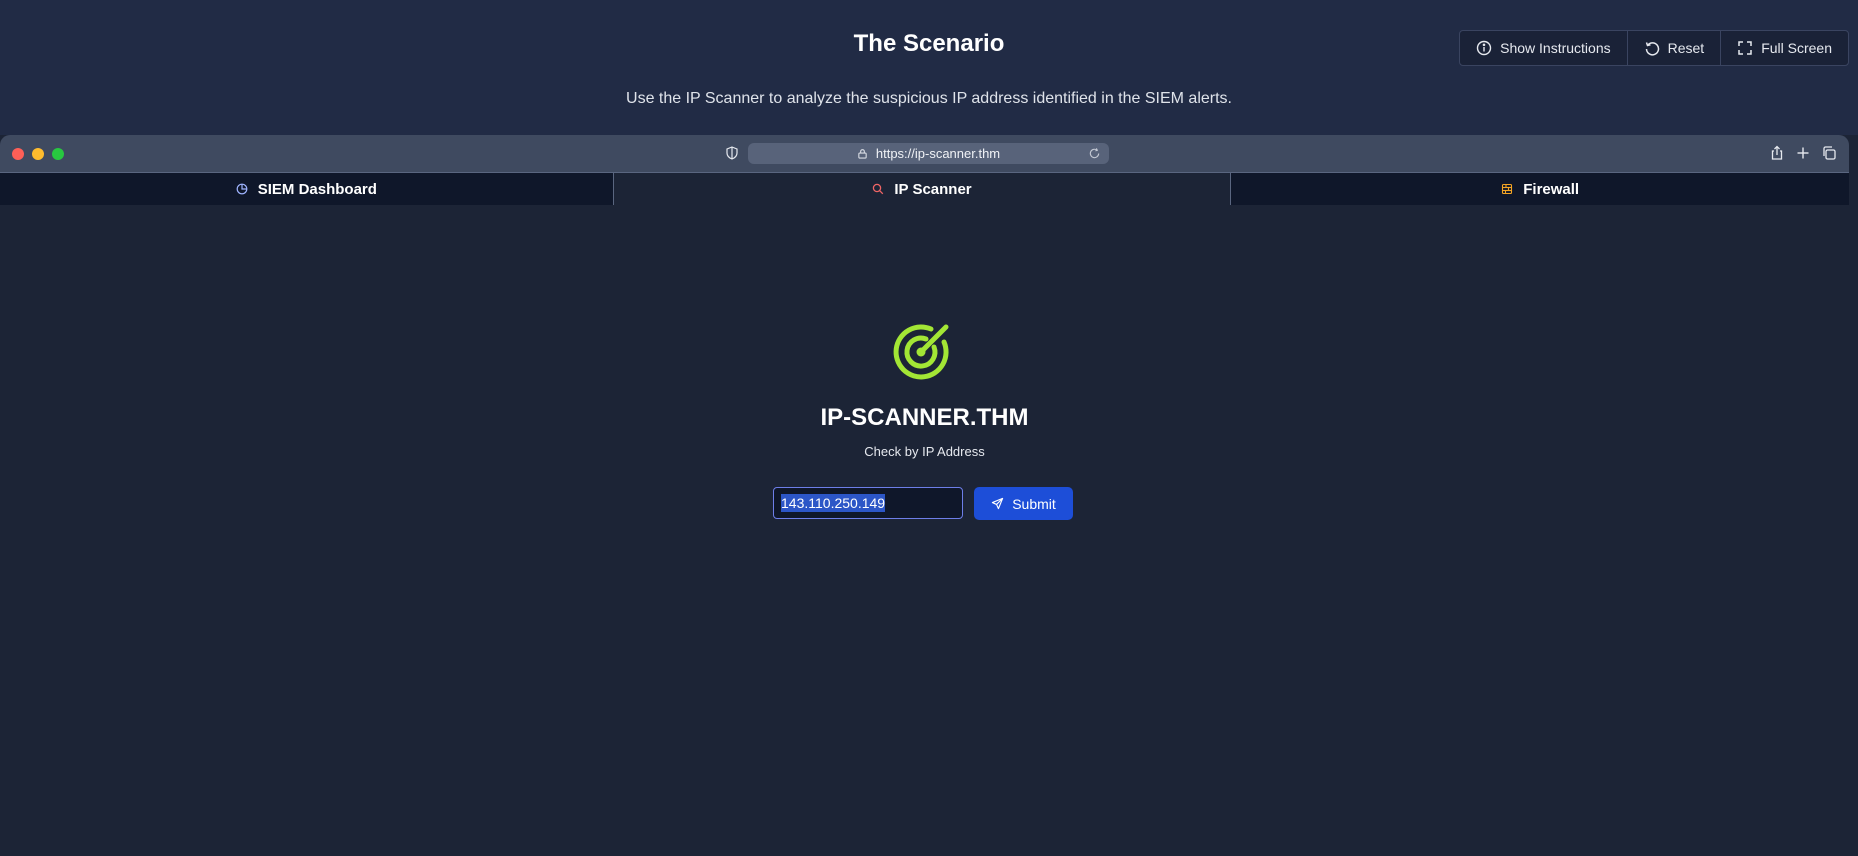  Describe the element at coordinates (1829, 153) in the screenshot. I see `tabs-overview-icon` at that location.